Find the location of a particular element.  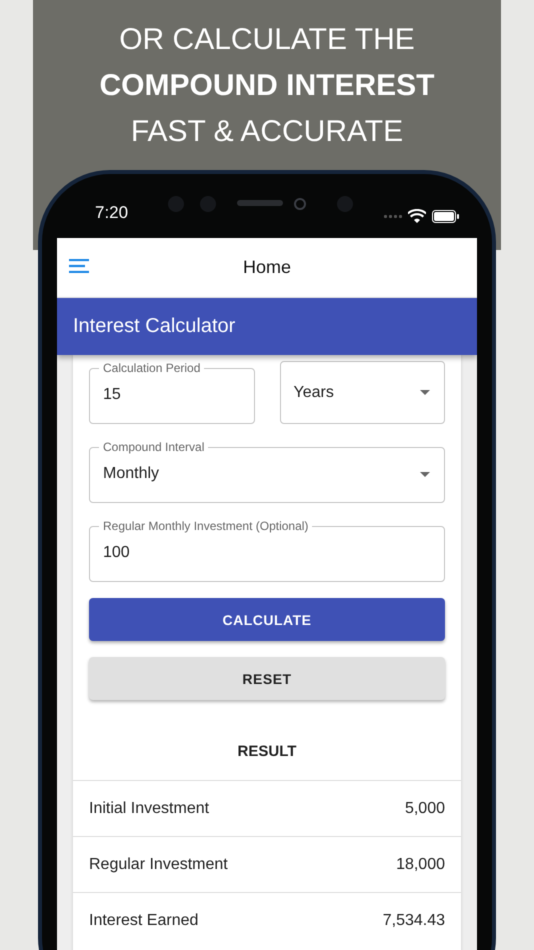

input-field: Calculation Period 15 is located at coordinates (171, 392).